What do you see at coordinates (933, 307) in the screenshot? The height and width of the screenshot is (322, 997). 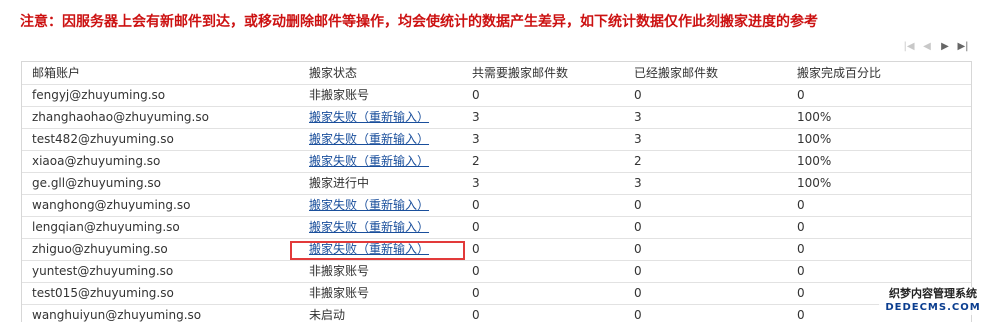 I see `watermark-line2: DEDECMS.COM` at bounding box center [933, 307].